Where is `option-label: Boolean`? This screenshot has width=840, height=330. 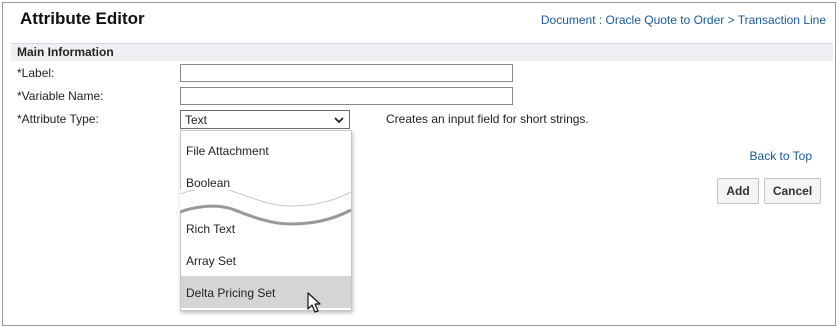 option-label: Boolean is located at coordinates (208, 183).